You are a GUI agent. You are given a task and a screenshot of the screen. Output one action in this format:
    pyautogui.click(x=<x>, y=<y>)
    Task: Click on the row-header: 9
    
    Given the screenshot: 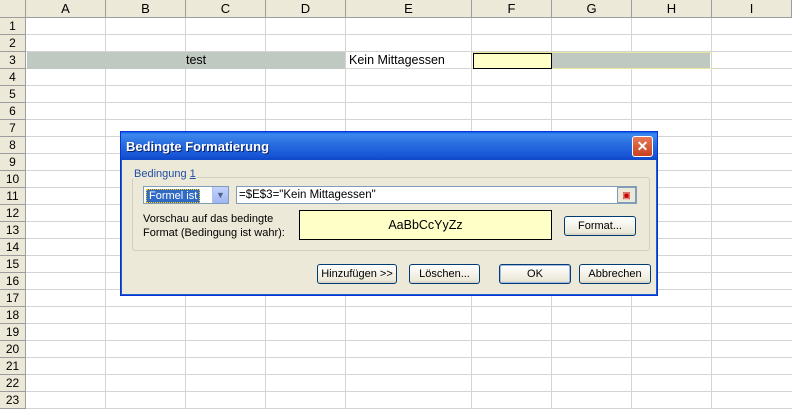 What is the action you would take?
    pyautogui.click(x=13, y=162)
    